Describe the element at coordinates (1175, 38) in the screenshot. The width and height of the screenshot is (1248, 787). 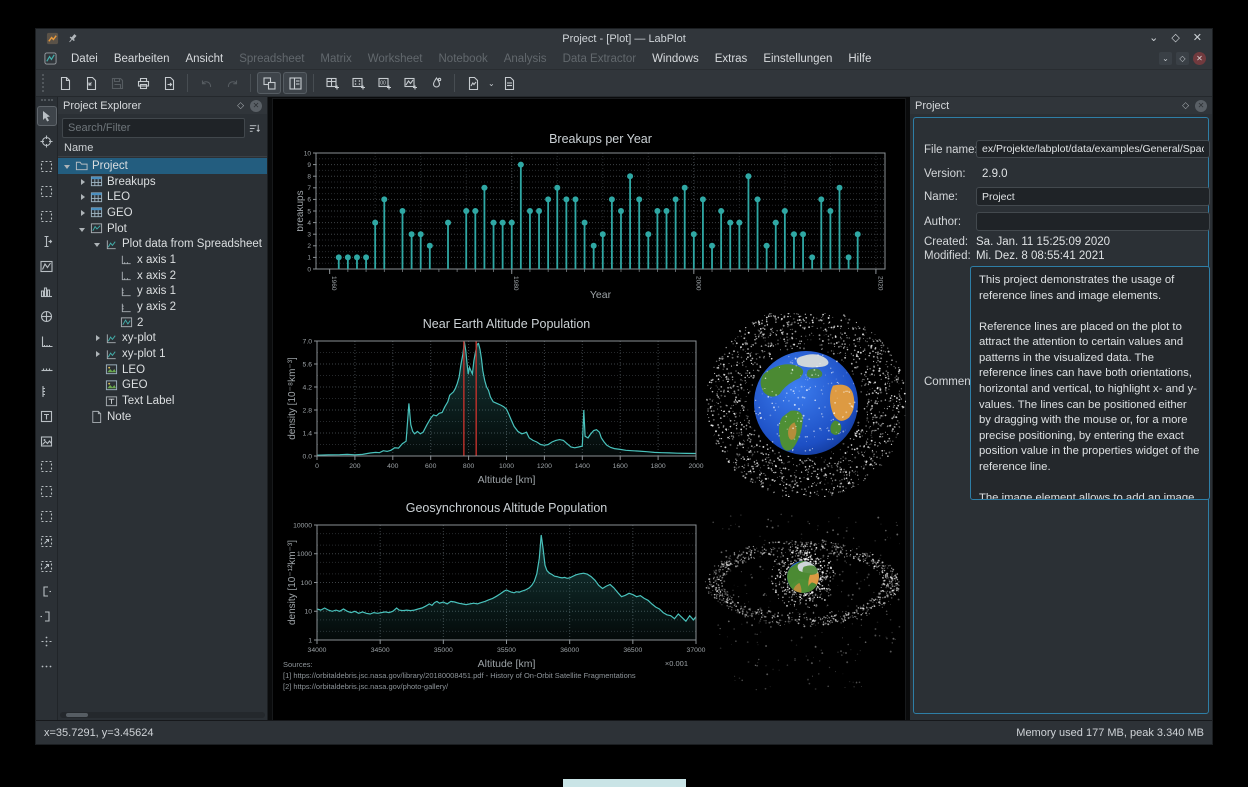
I see `maximize-button: ◇` at that location.